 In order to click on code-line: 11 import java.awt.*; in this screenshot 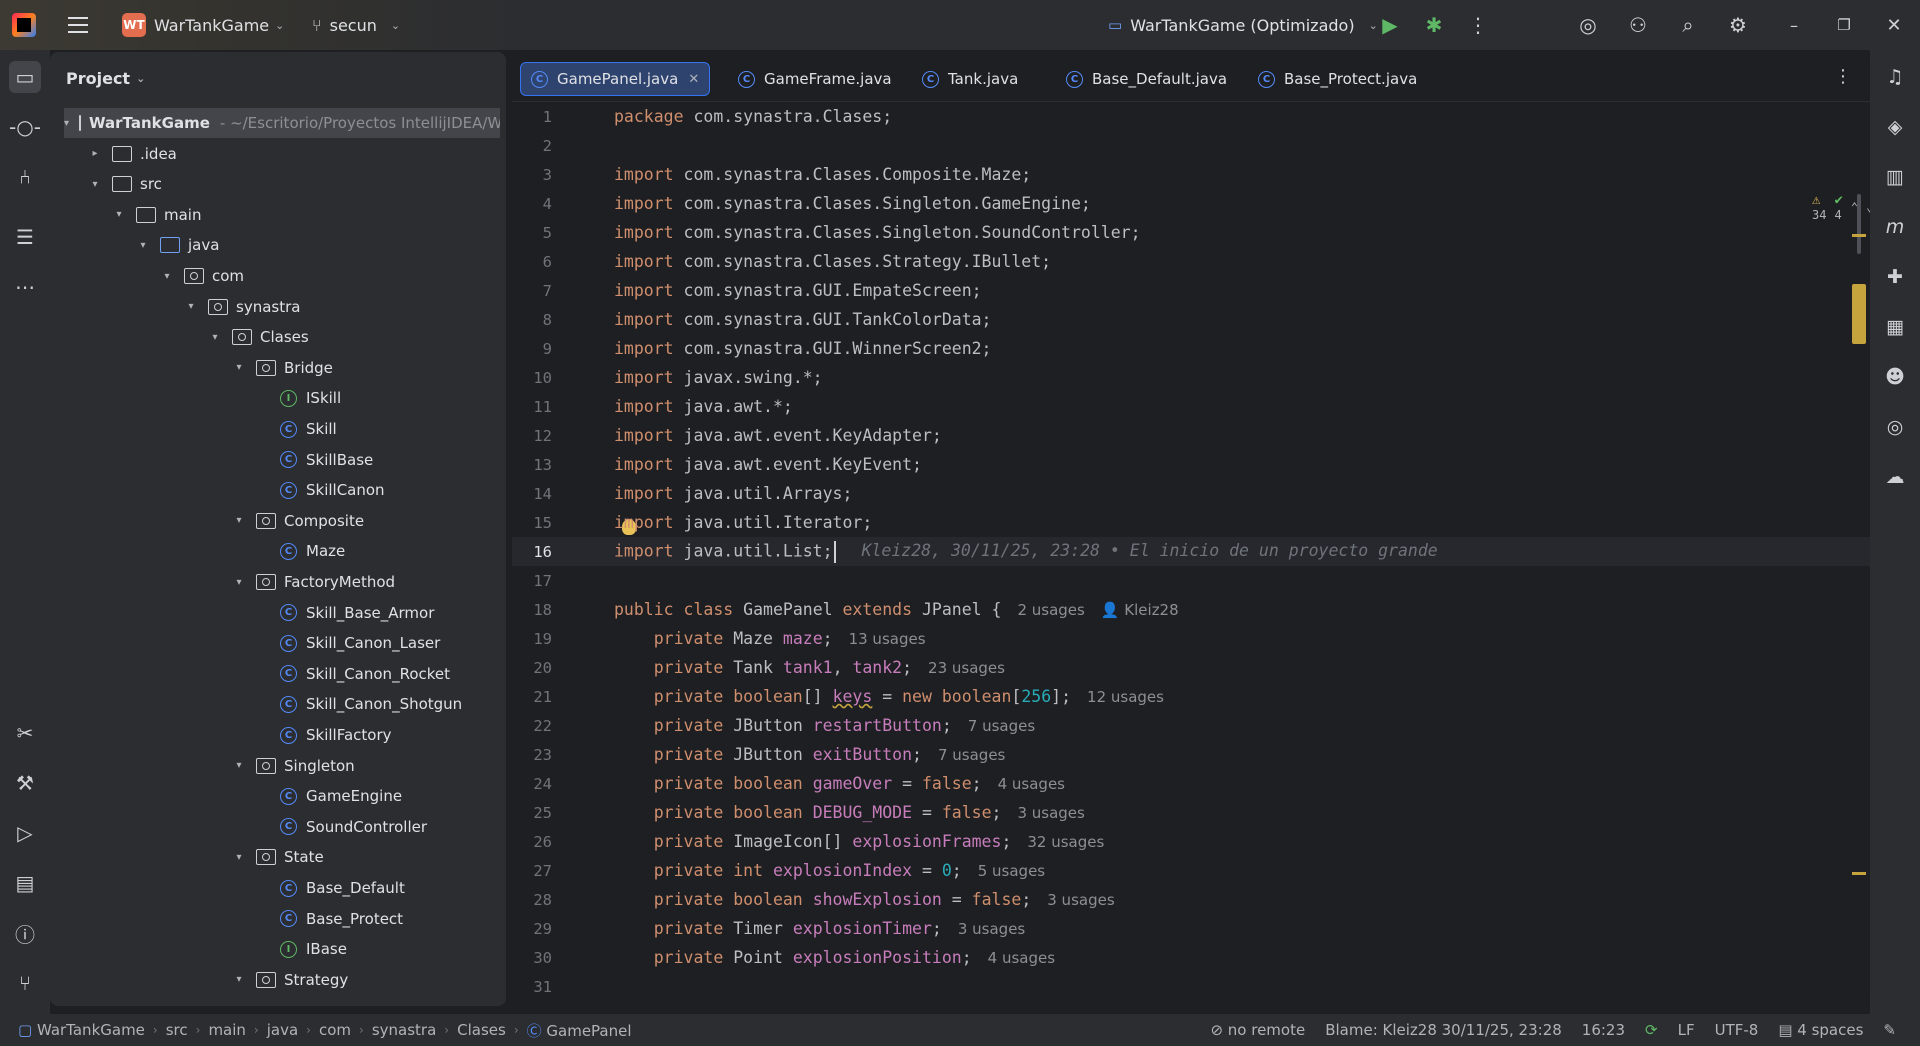, I will do `click(1191, 406)`.